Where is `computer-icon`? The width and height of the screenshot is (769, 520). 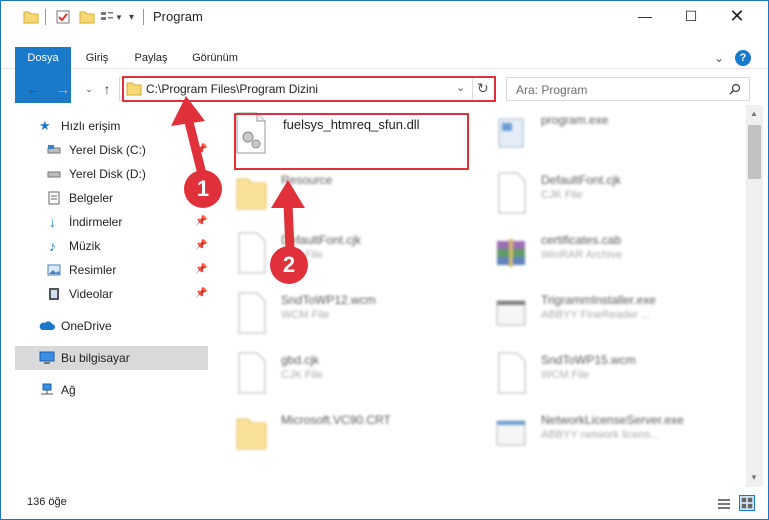 computer-icon is located at coordinates (47, 357).